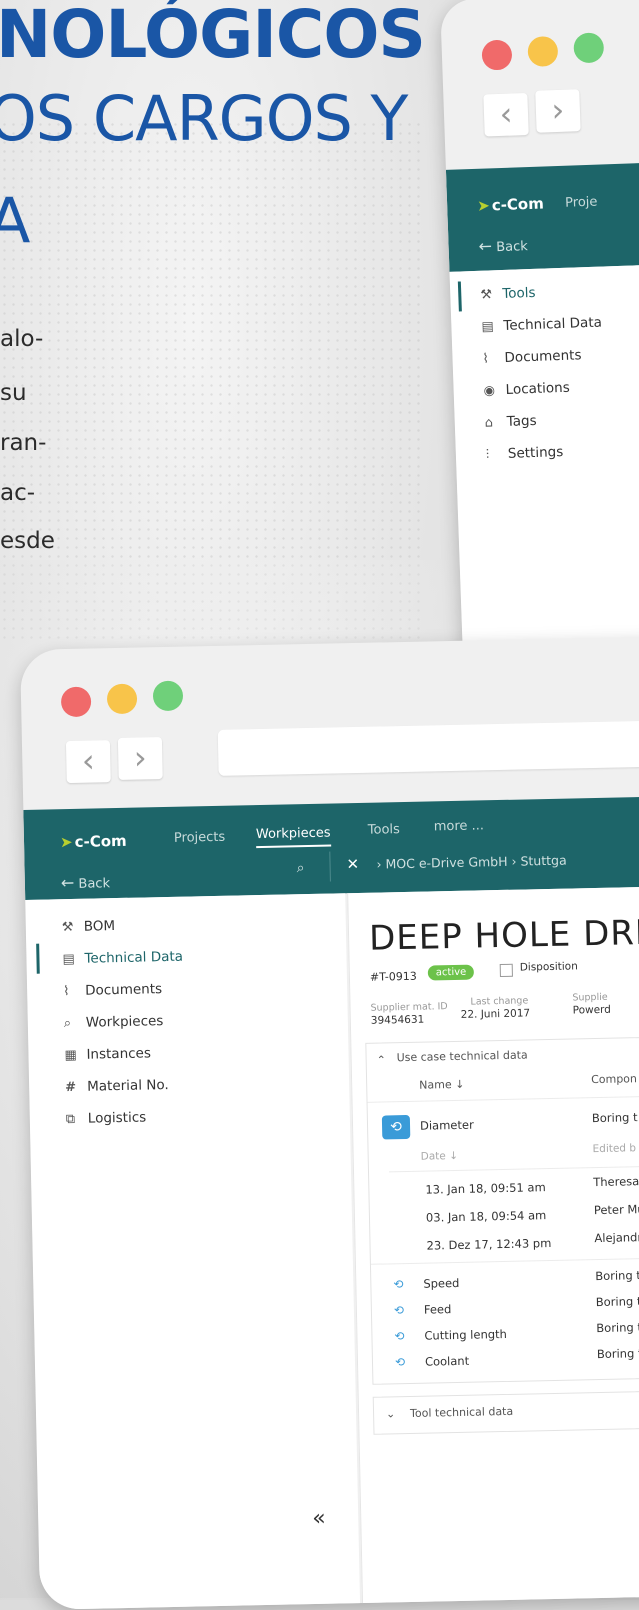 This screenshot has width=639, height=1610. Describe the element at coordinates (485, 1188) in the screenshot. I see `history-date: 13. Jan 18, 09:51 am` at that location.